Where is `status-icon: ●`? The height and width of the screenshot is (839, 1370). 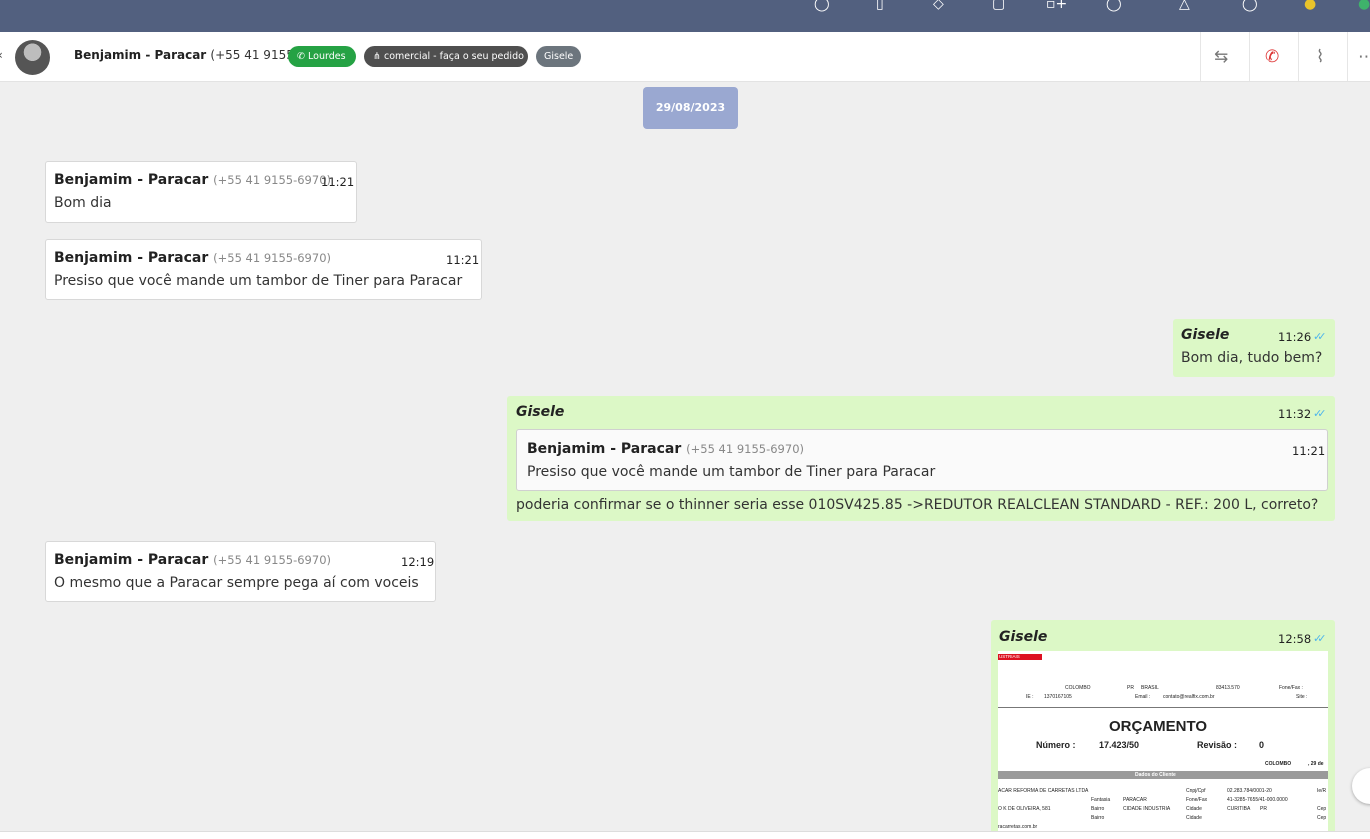
status-icon: ● is located at coordinates (1310, 7).